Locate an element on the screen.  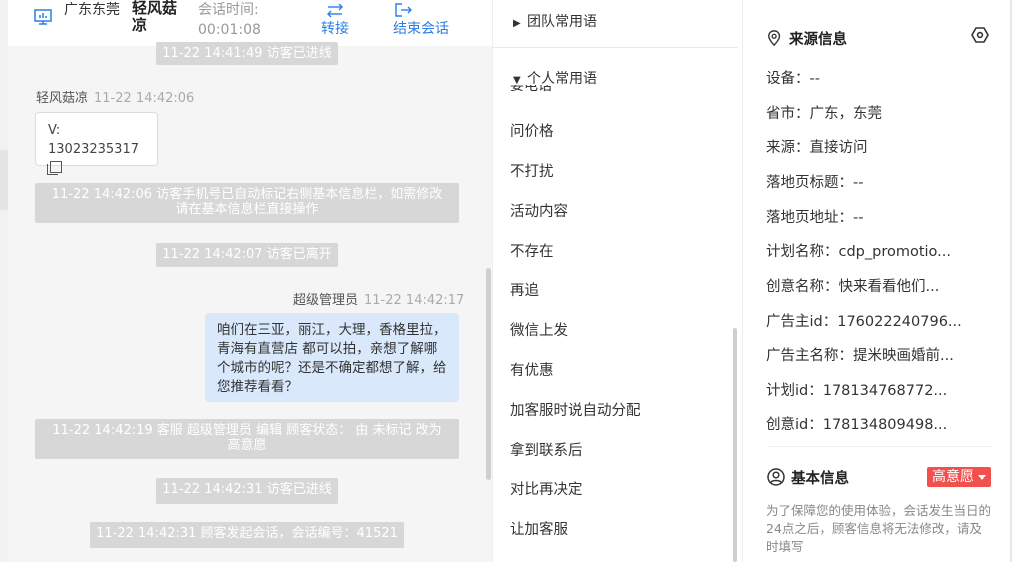
caret-right-icon: ▶ is located at coordinates (517, 23).